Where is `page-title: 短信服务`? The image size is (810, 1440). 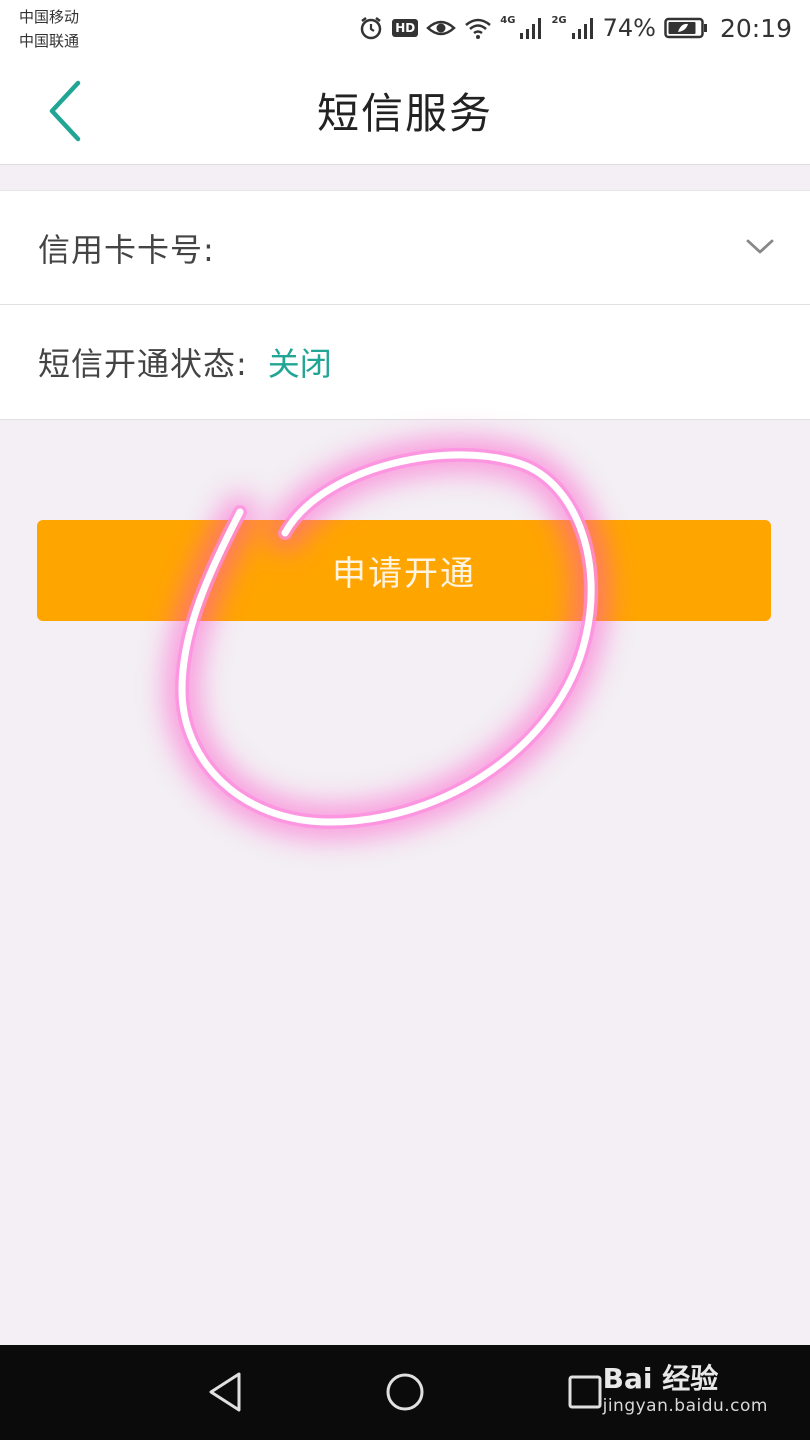 page-title: 短信服务 is located at coordinates (404, 113).